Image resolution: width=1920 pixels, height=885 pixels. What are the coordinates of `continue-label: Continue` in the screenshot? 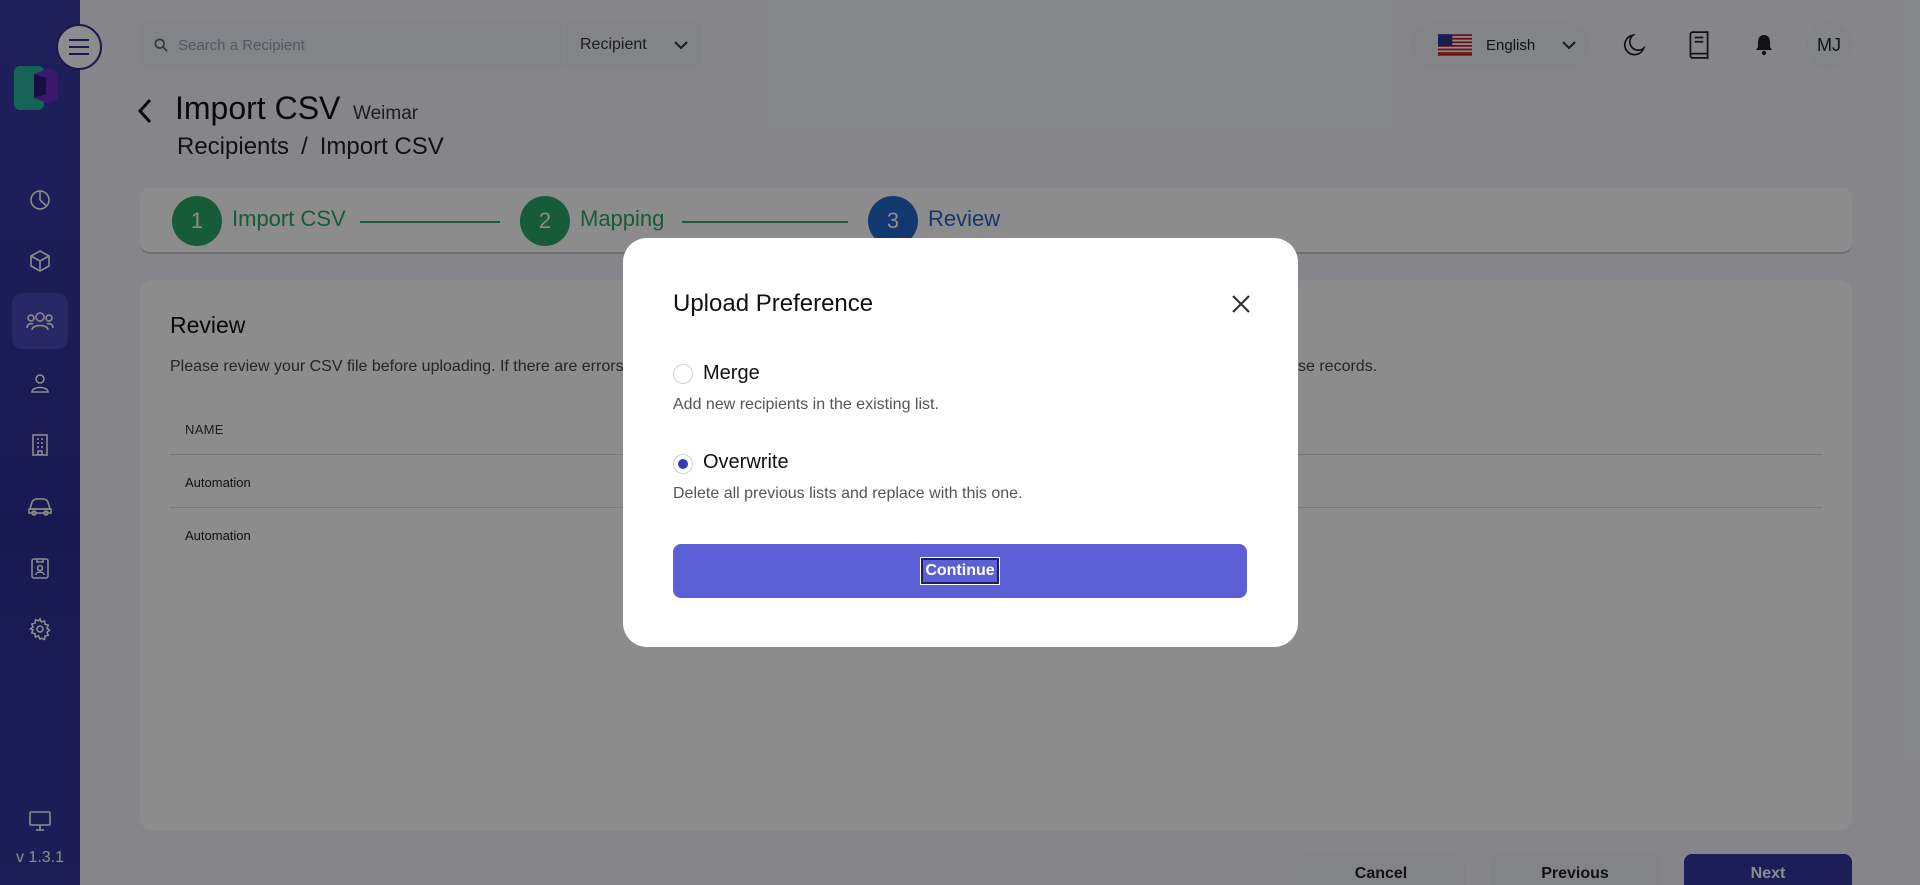 It's located at (960, 571).